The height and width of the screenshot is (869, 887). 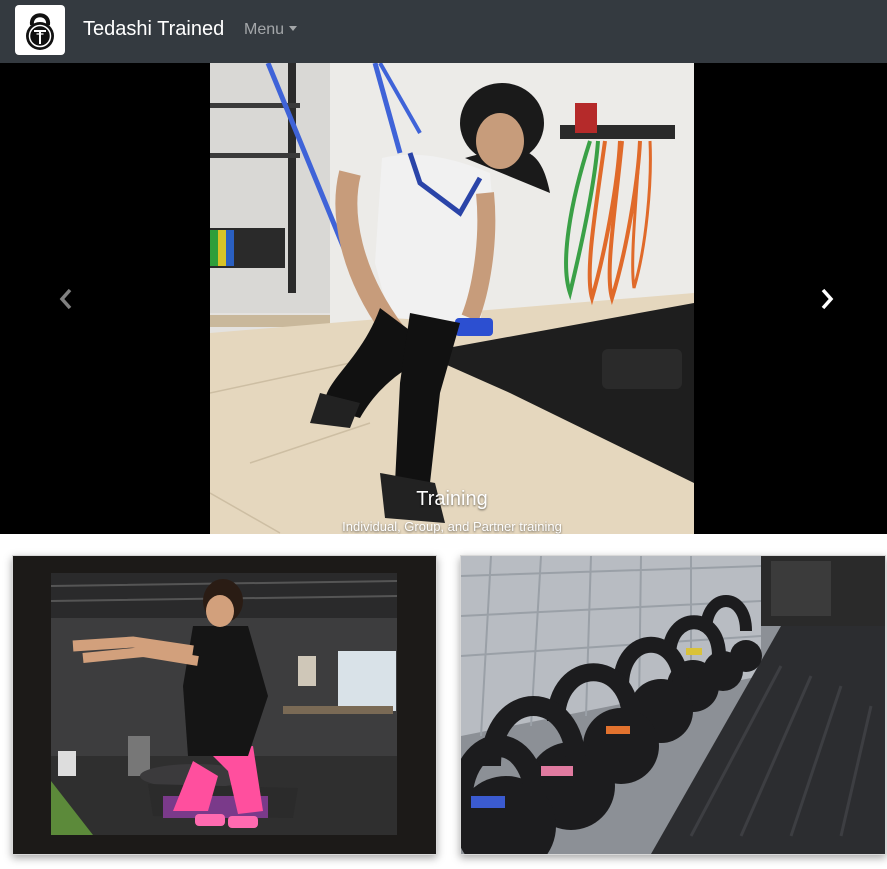 I want to click on slide-caption-title: Training, so click(x=452, y=499).